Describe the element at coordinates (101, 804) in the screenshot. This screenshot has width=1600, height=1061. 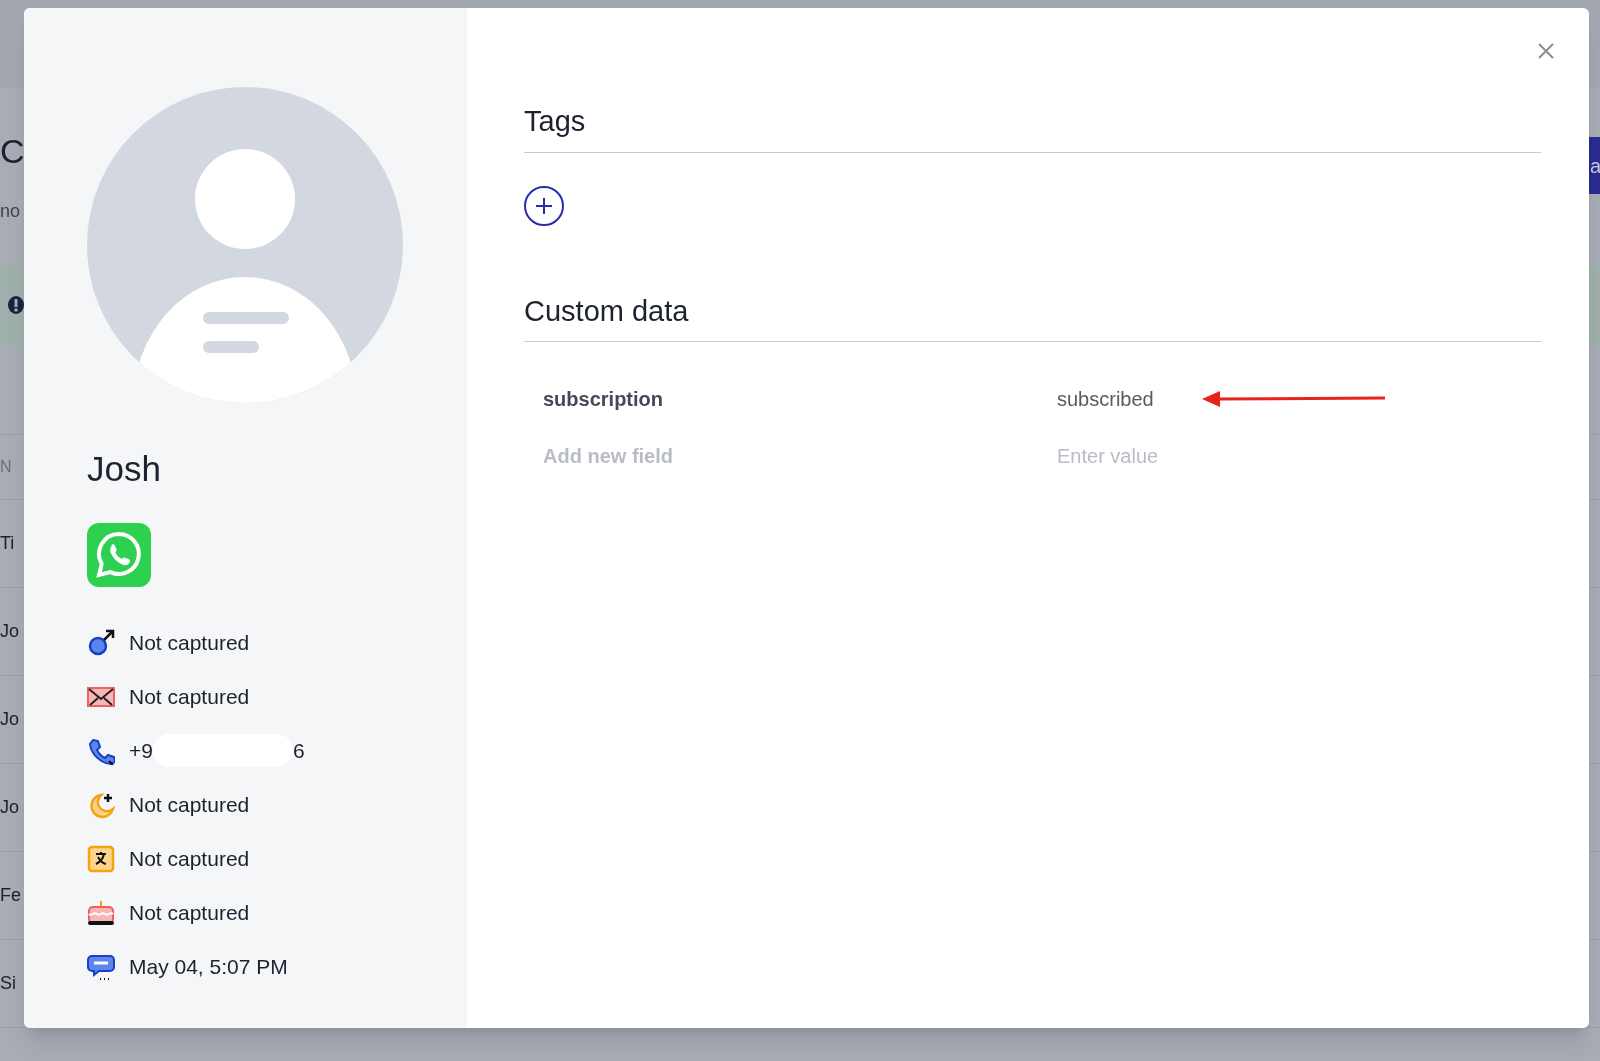
I see `moon-icon` at that location.